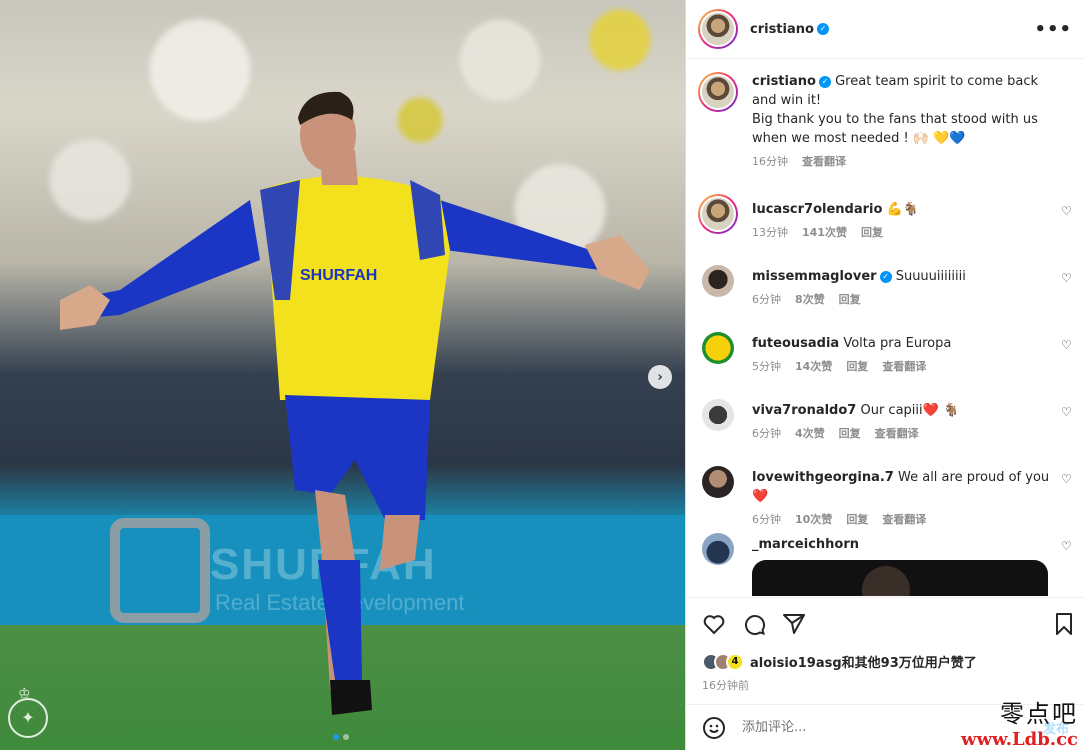 The image size is (1084, 750). Describe the element at coordinates (817, 209) in the screenshot. I see `comment-username: lucascr7olendario` at that location.